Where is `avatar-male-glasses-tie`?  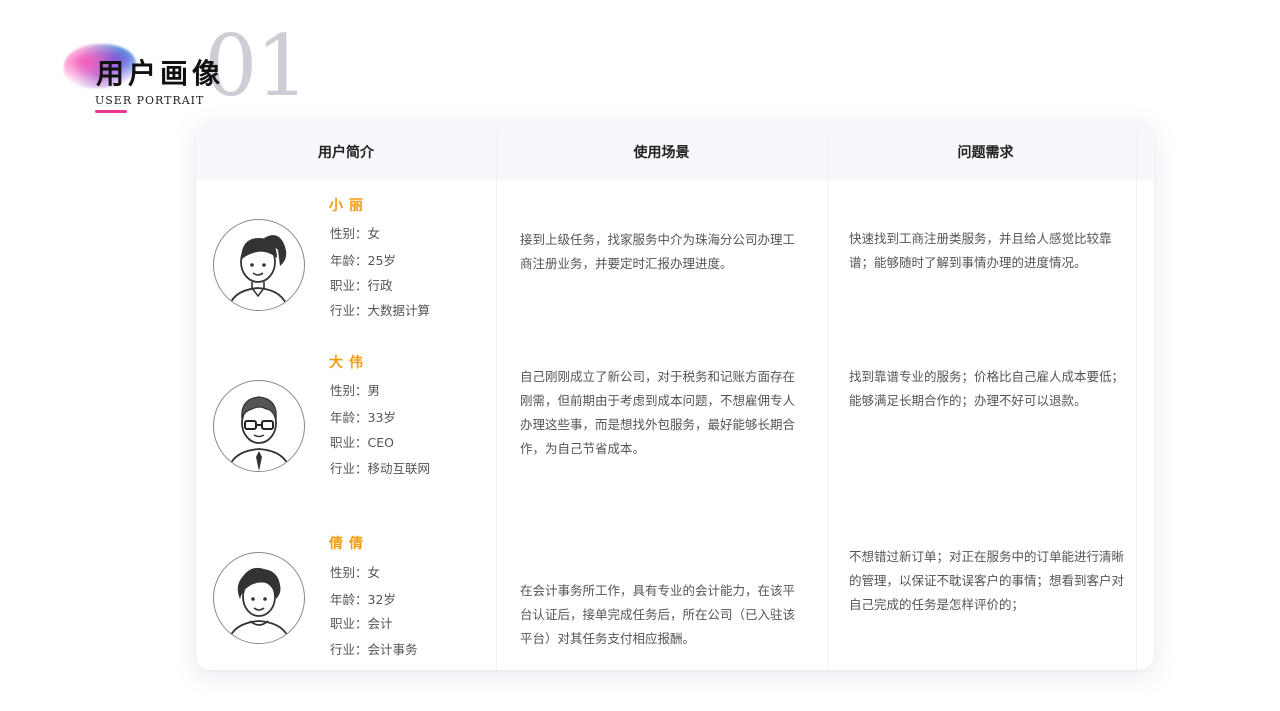
avatar-male-glasses-tie is located at coordinates (259, 426).